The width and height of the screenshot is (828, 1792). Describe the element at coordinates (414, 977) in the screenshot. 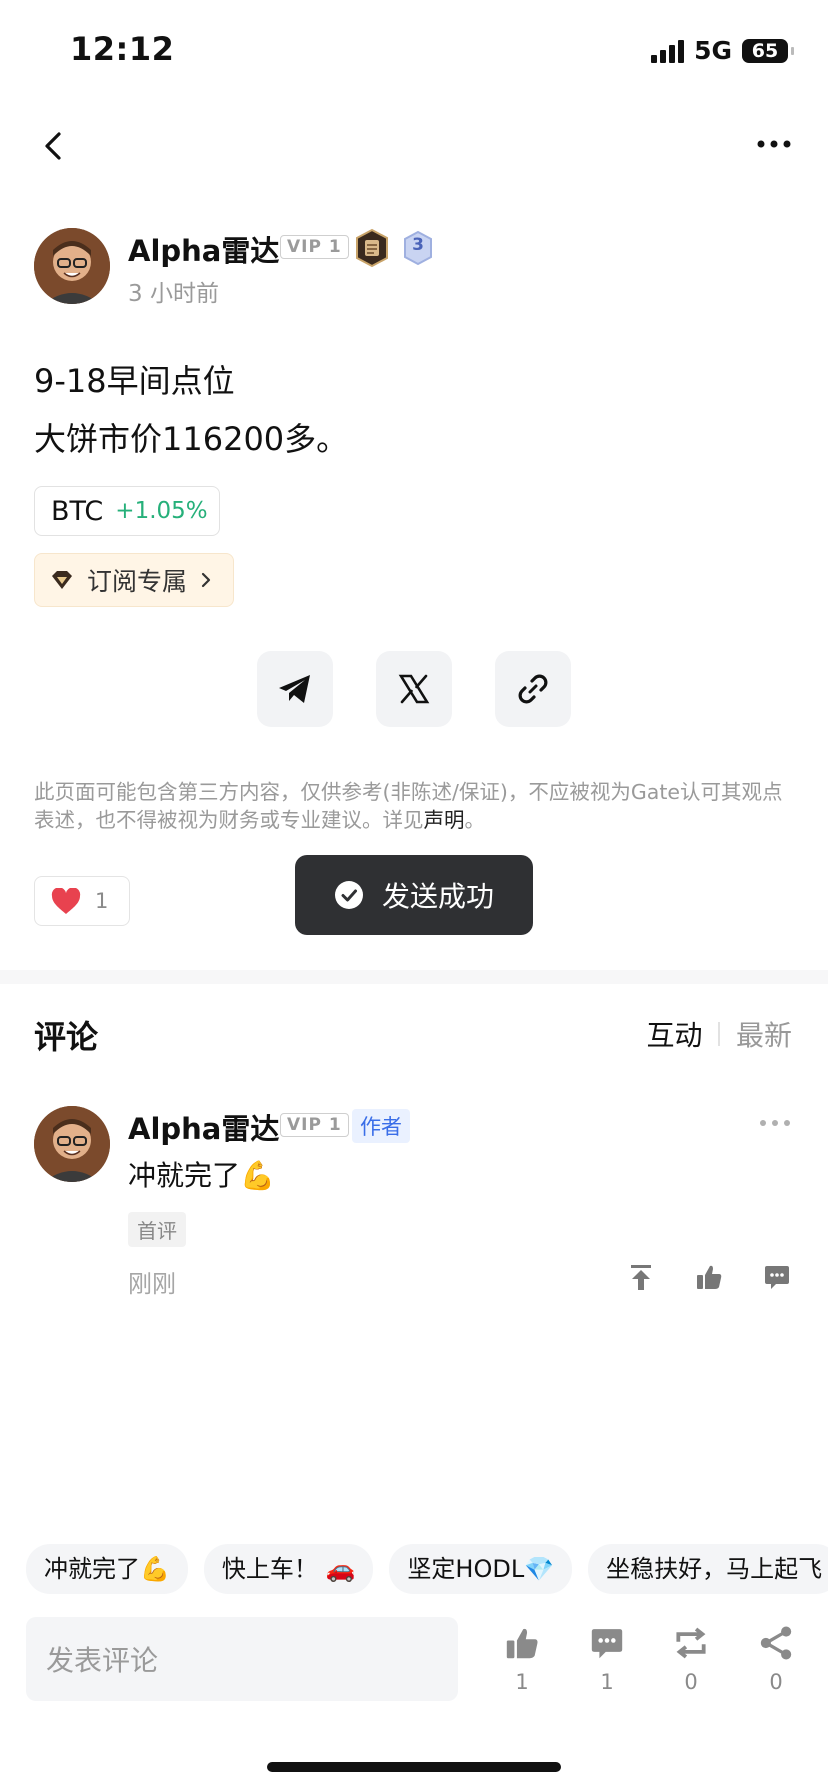

I see `section-divider` at that location.